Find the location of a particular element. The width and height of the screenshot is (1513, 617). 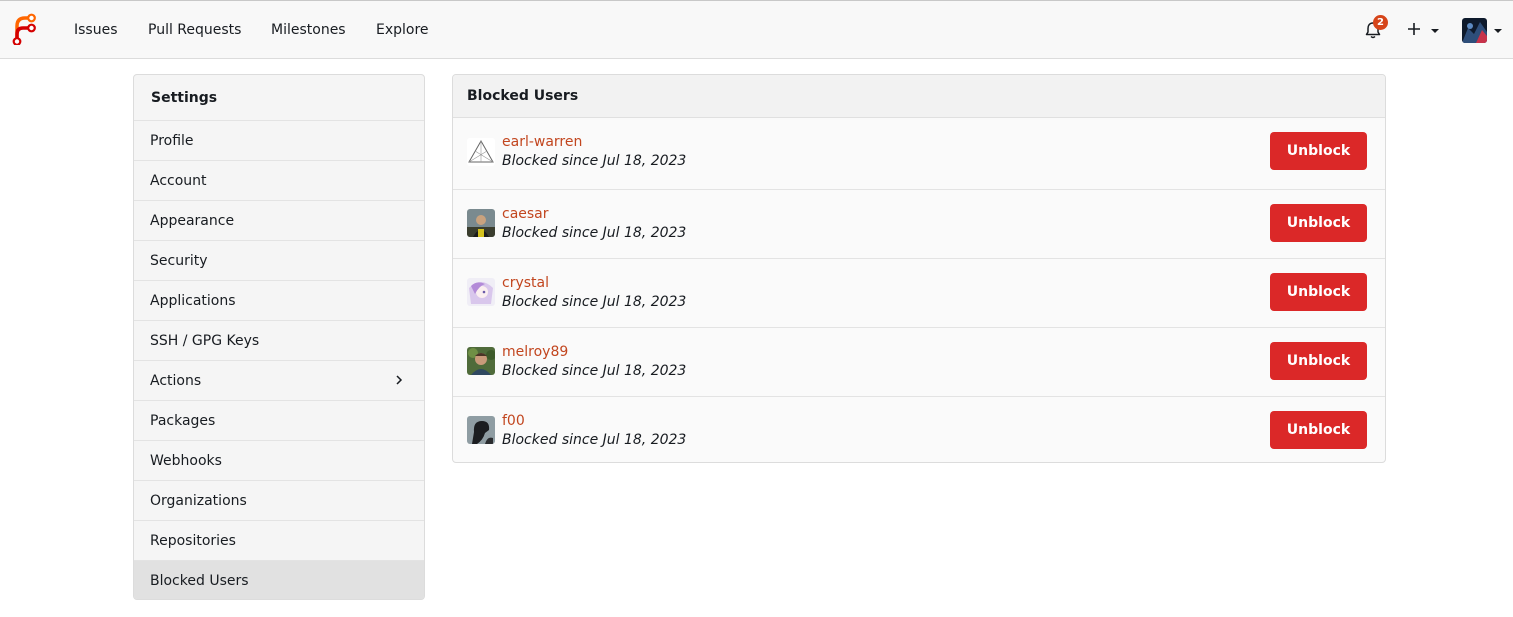

sidebar-item-label: Packages is located at coordinates (183, 421).